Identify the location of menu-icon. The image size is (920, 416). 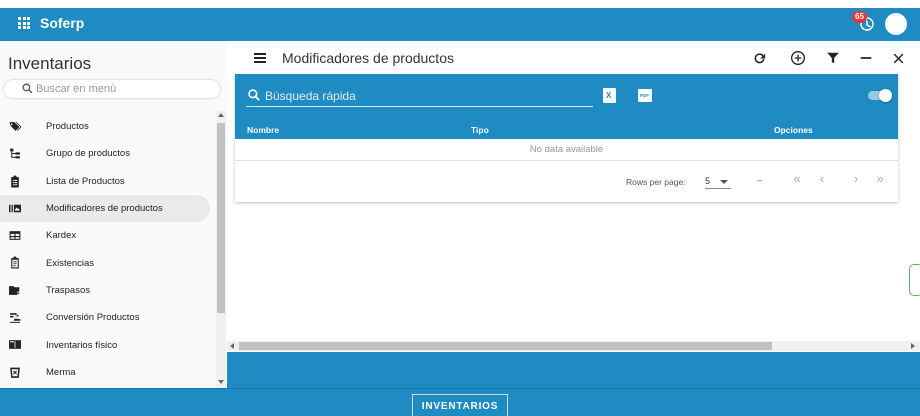
(260, 58).